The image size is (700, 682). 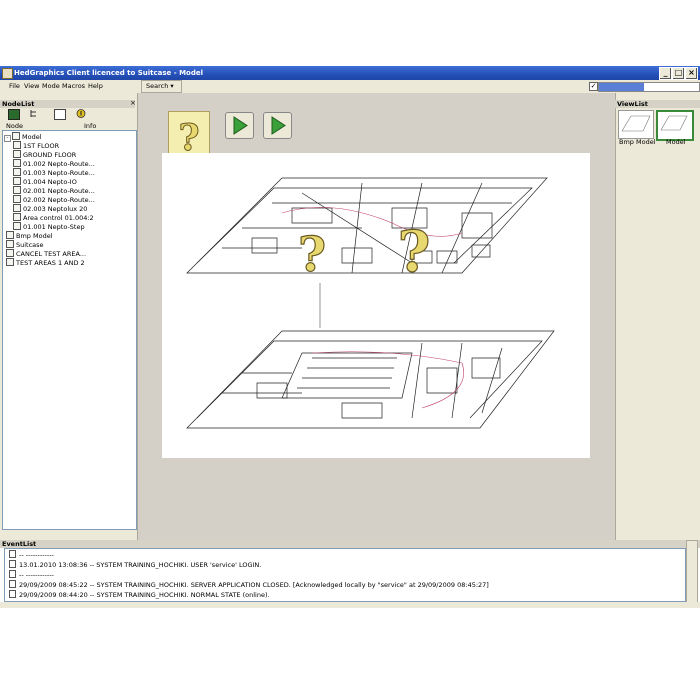 I want to click on menu-macros: Macros, so click(x=73, y=86).